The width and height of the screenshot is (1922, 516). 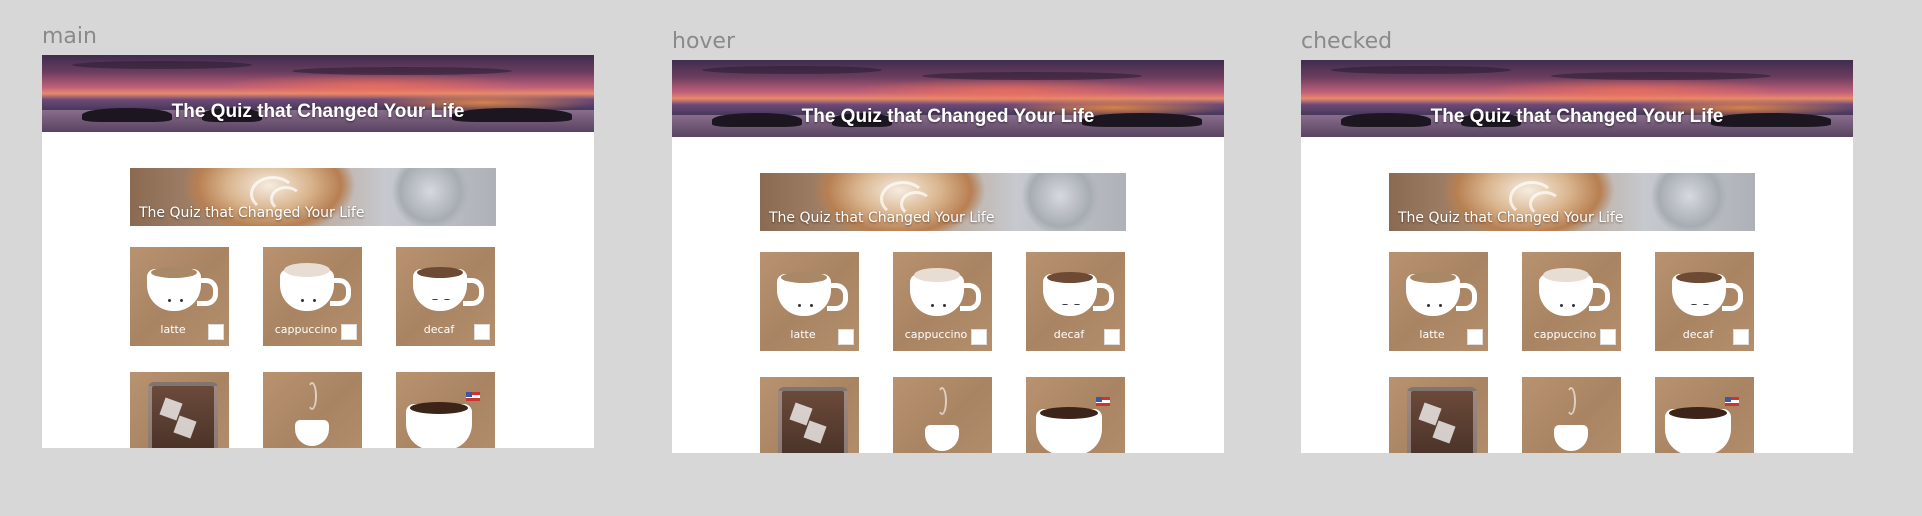 I want to click on frame-label-checked: checked, so click(x=1347, y=41).